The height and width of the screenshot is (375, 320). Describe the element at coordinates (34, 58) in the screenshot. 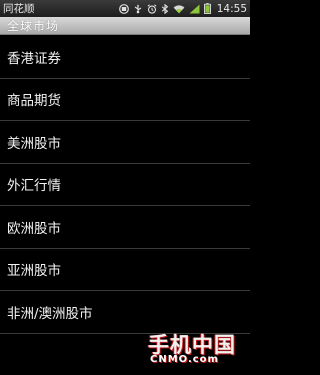

I see `menu-item-label: 香港证券` at that location.